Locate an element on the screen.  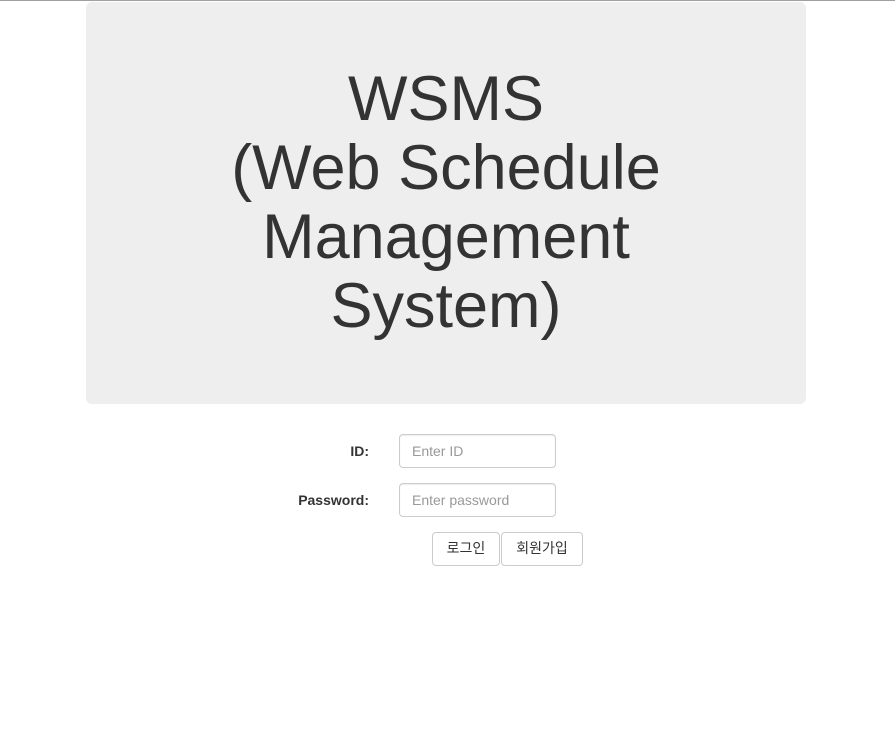
id-input is located at coordinates (477, 451).